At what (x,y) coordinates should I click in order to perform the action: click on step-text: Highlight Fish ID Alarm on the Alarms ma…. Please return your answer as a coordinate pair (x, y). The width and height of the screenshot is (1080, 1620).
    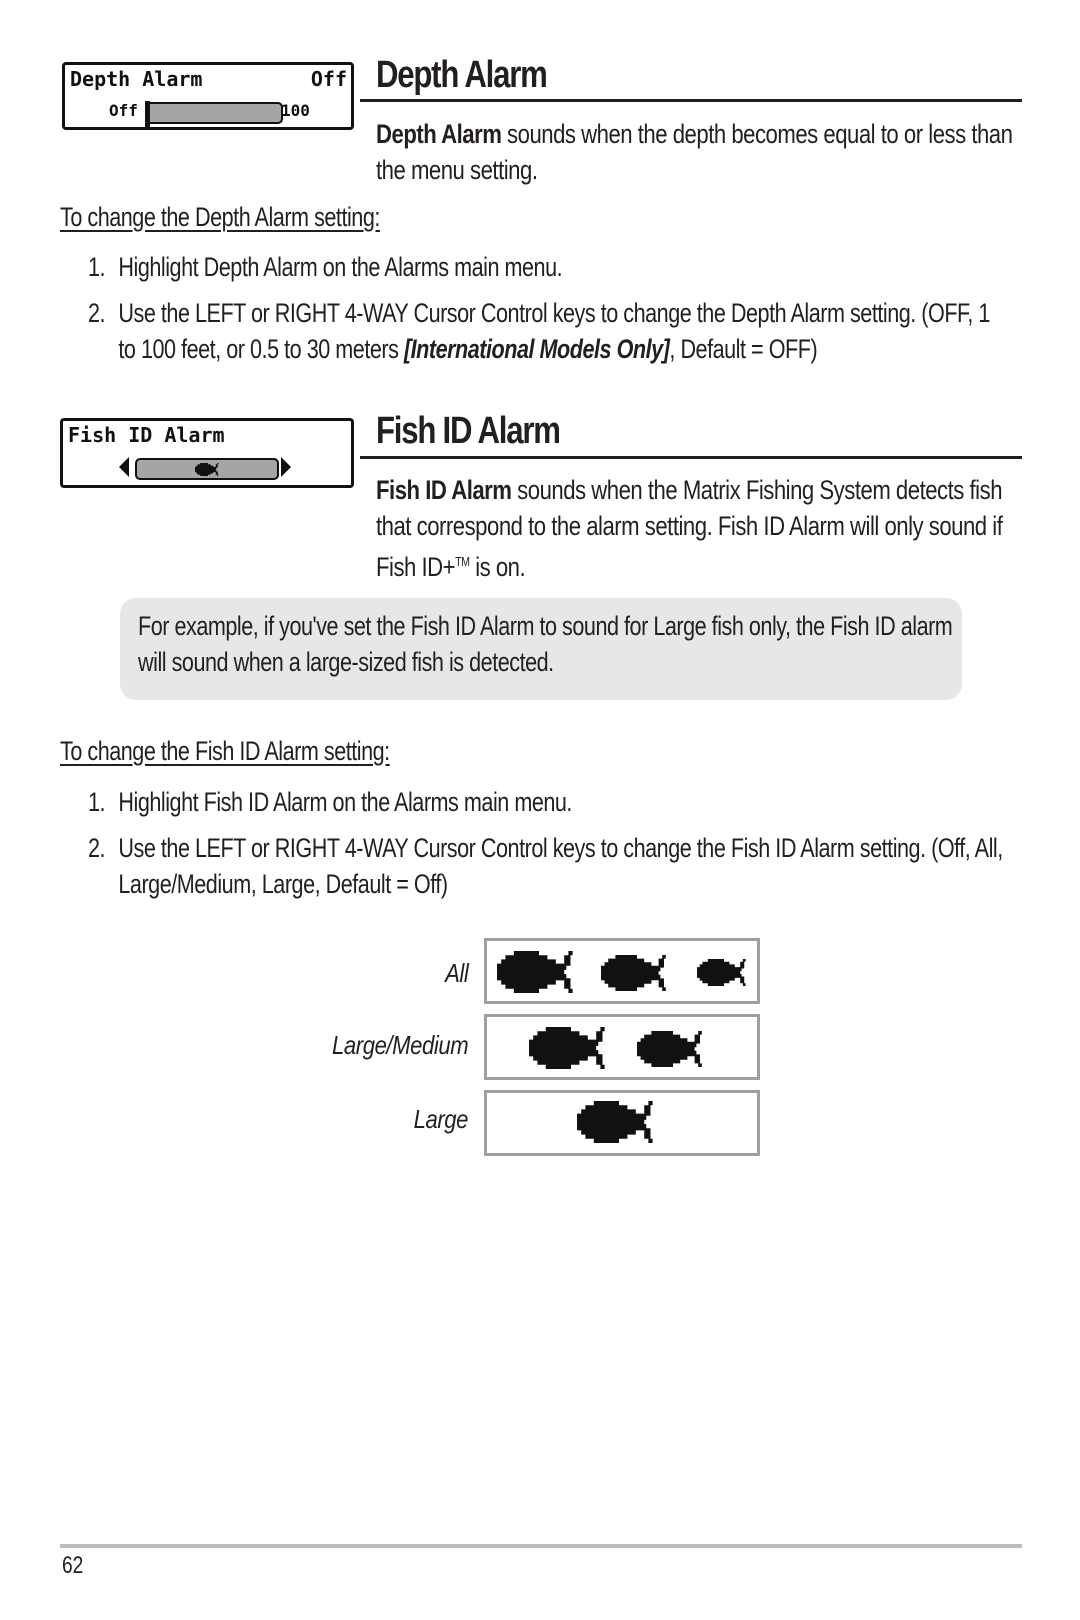
    Looking at the image, I should click on (345, 802).